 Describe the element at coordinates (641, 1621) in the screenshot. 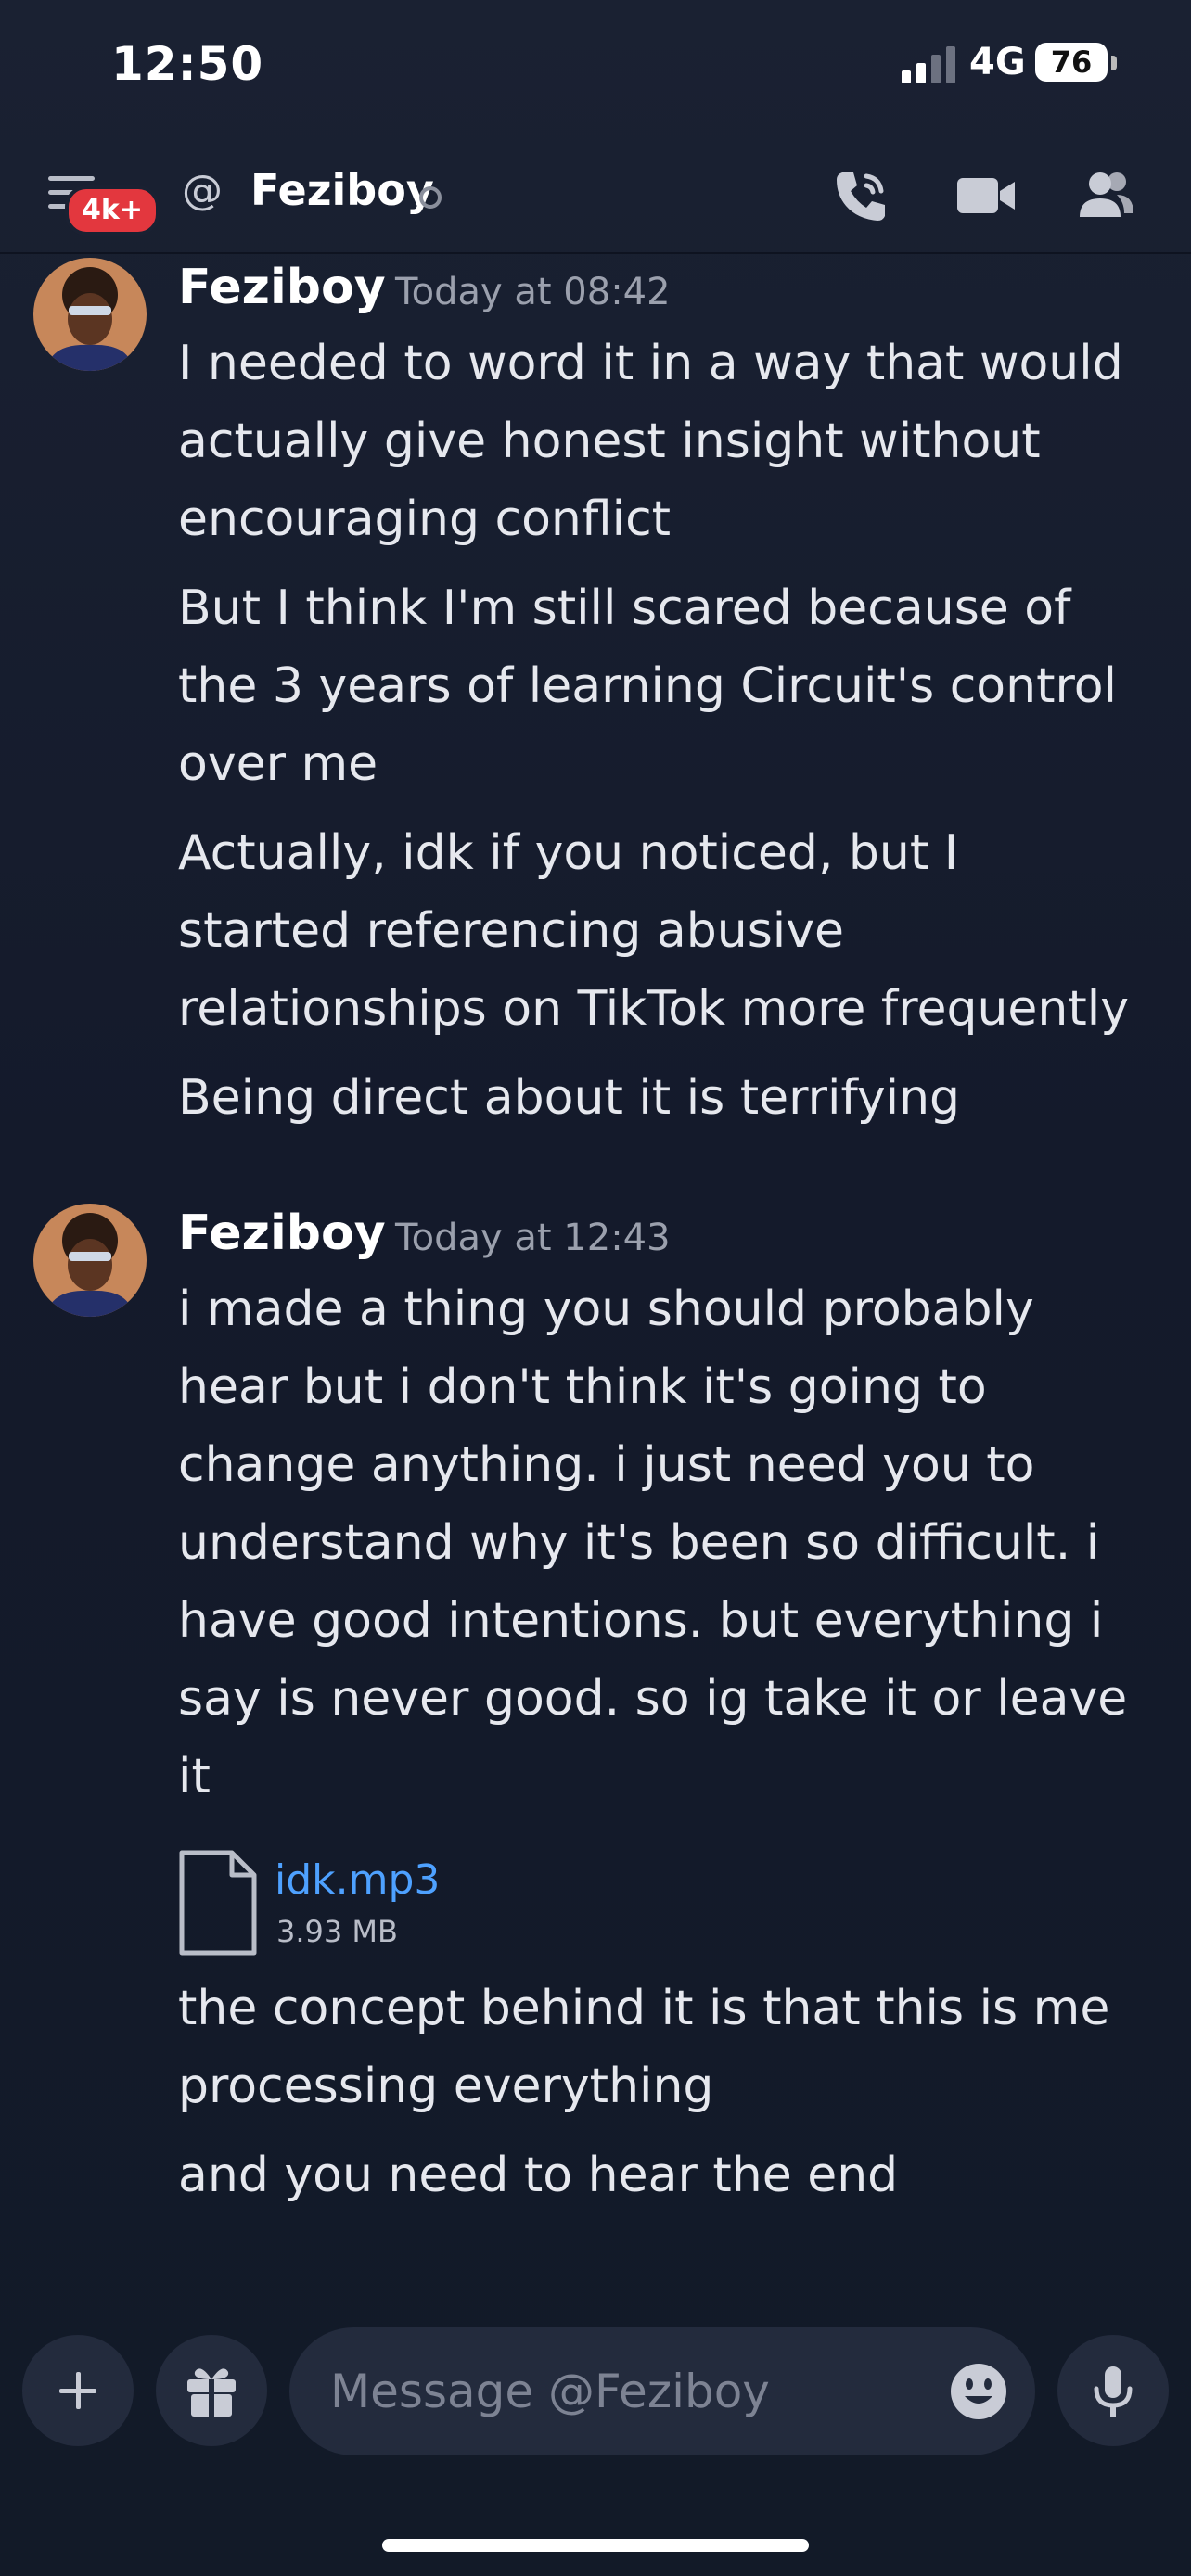

I see `message-line: have good intentions. but everything i` at that location.